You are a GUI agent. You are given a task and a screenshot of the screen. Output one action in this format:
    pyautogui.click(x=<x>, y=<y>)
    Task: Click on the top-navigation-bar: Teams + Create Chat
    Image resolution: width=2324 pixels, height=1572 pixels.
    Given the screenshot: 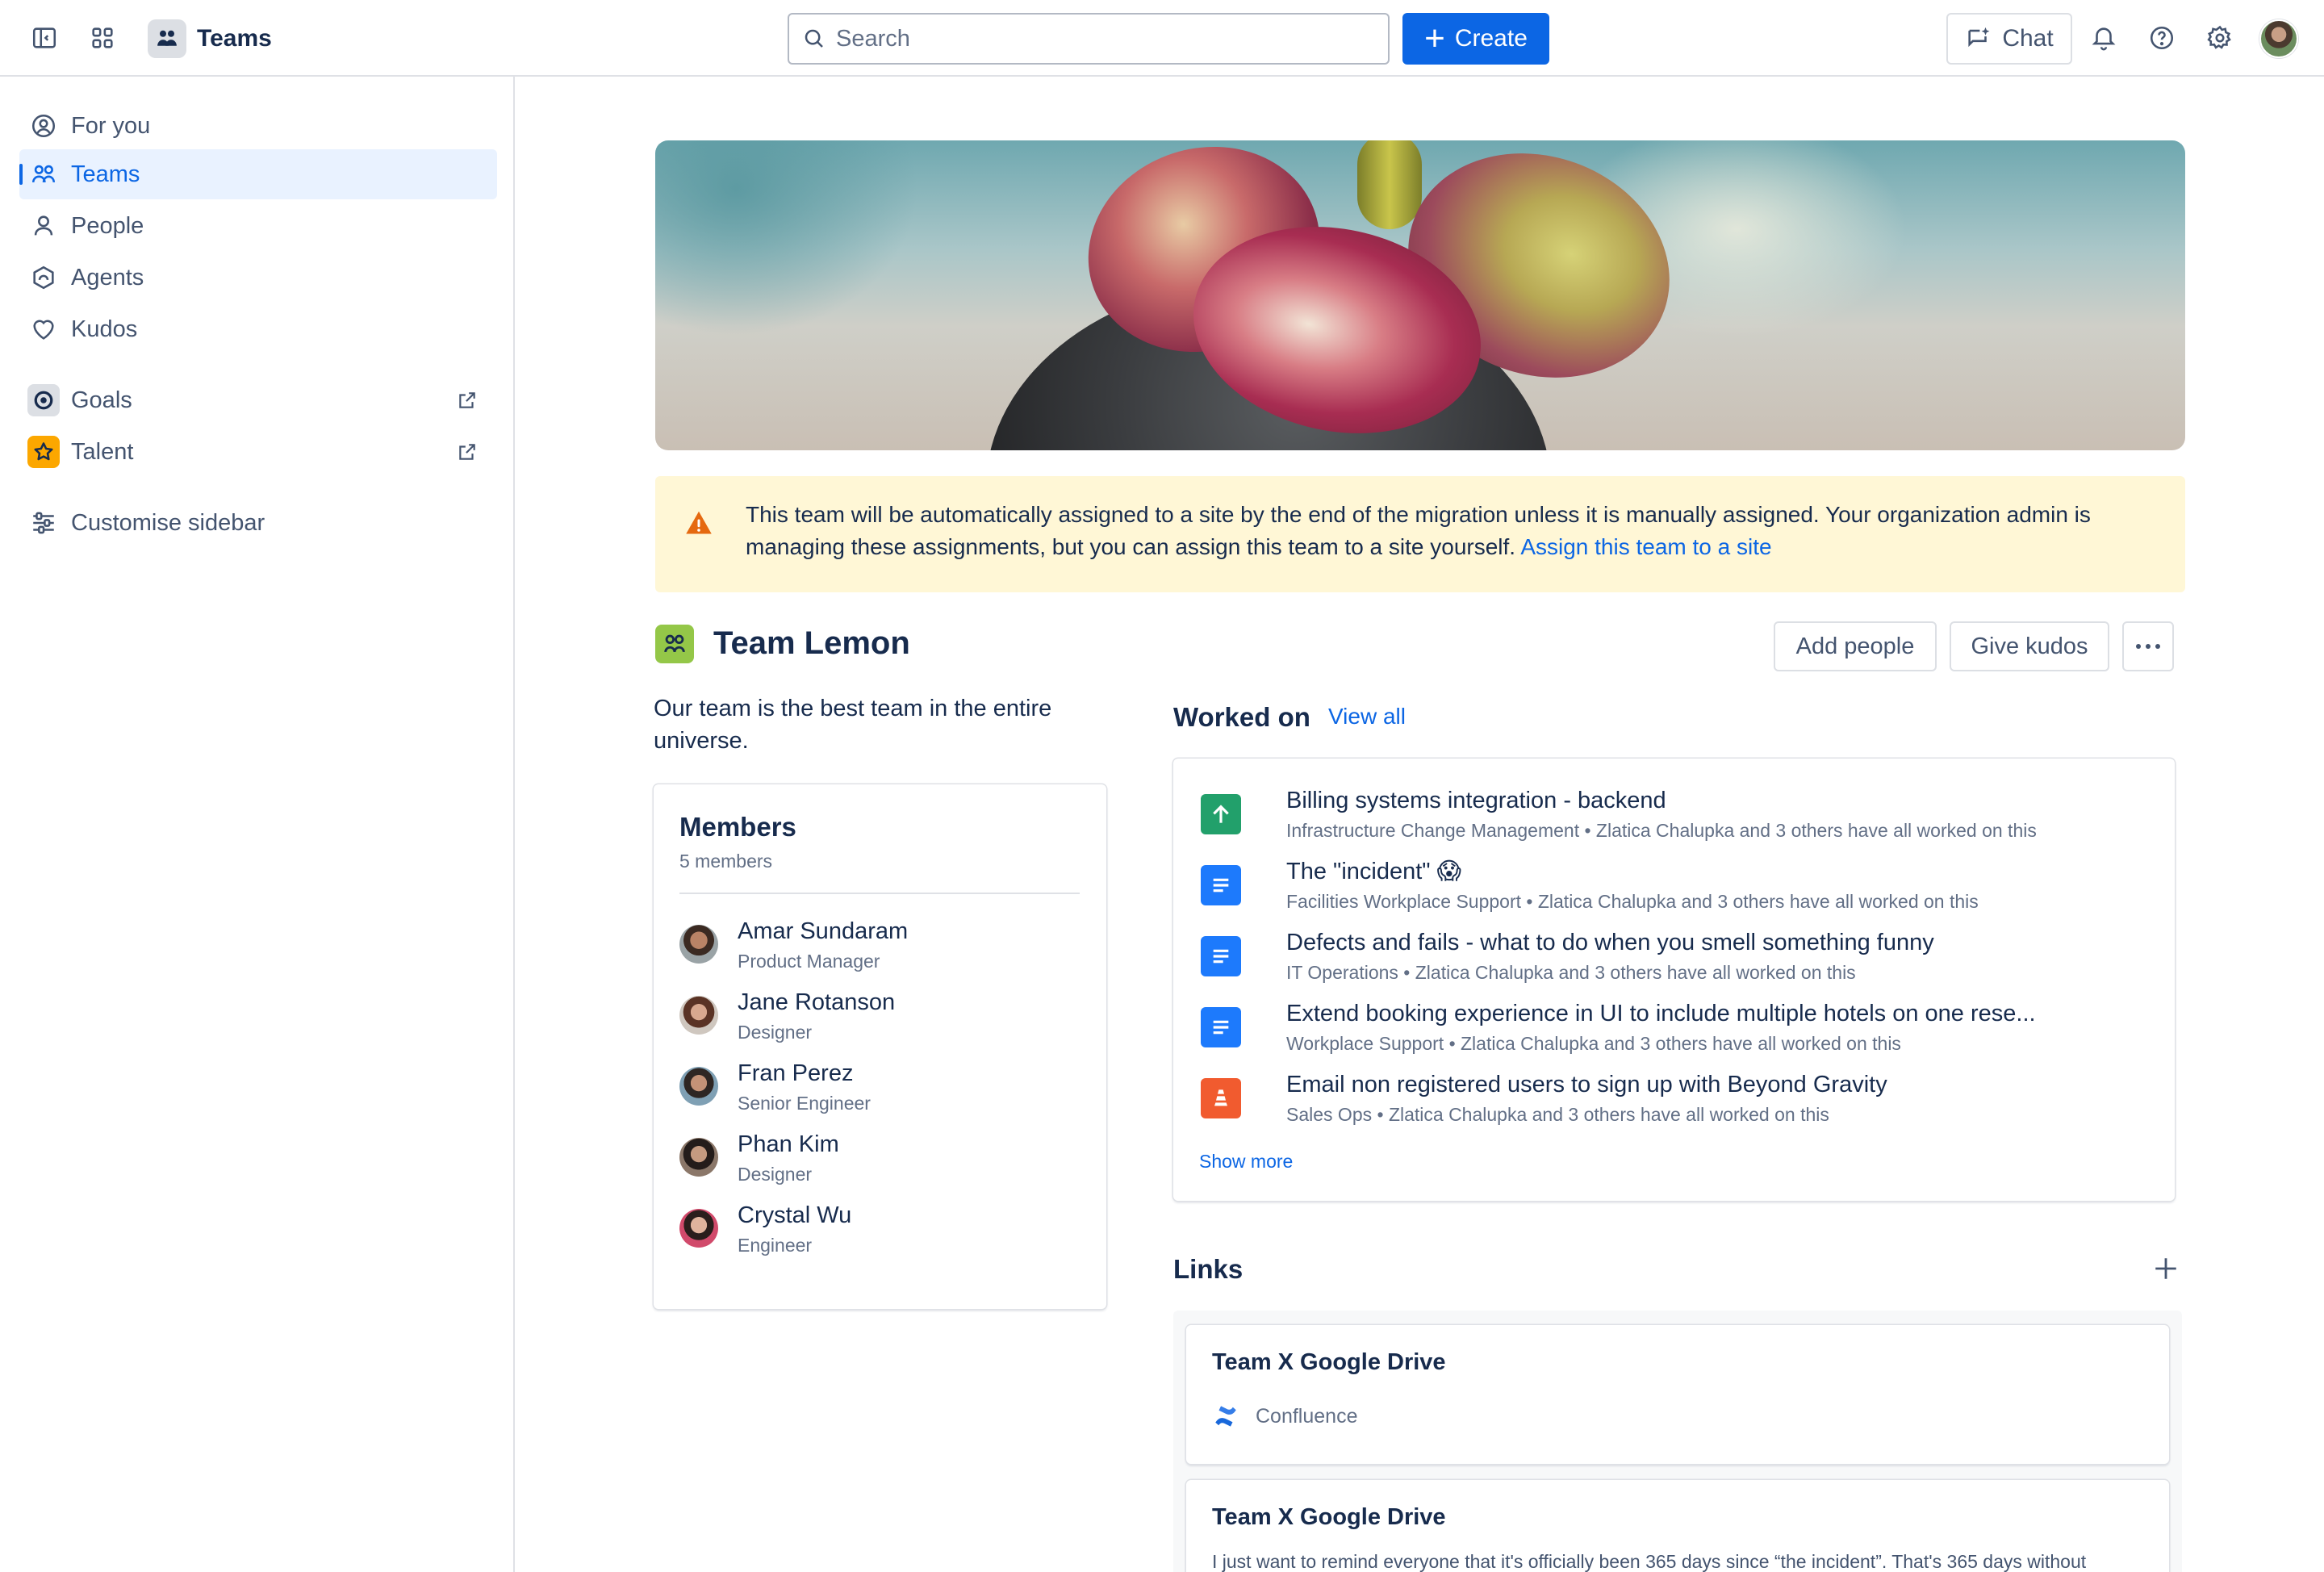 What is the action you would take?
    pyautogui.click(x=1162, y=38)
    